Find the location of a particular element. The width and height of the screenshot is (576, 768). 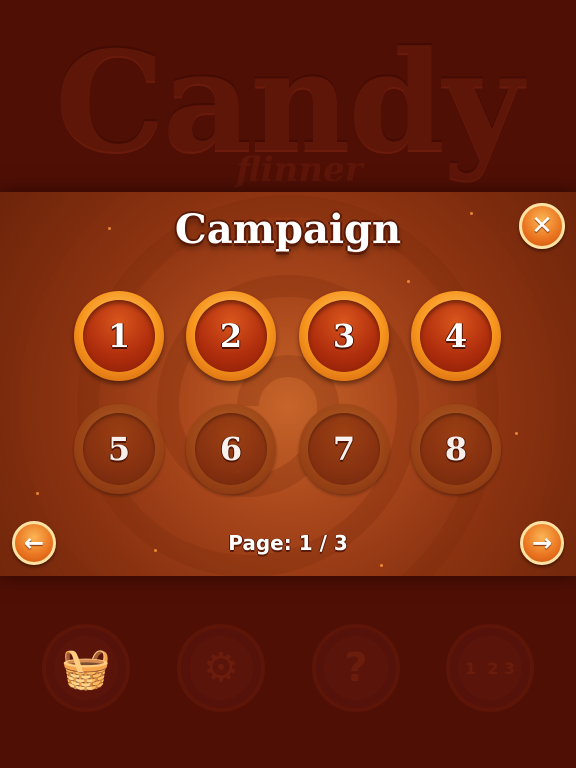

help-question-icon: ? is located at coordinates (356, 668).